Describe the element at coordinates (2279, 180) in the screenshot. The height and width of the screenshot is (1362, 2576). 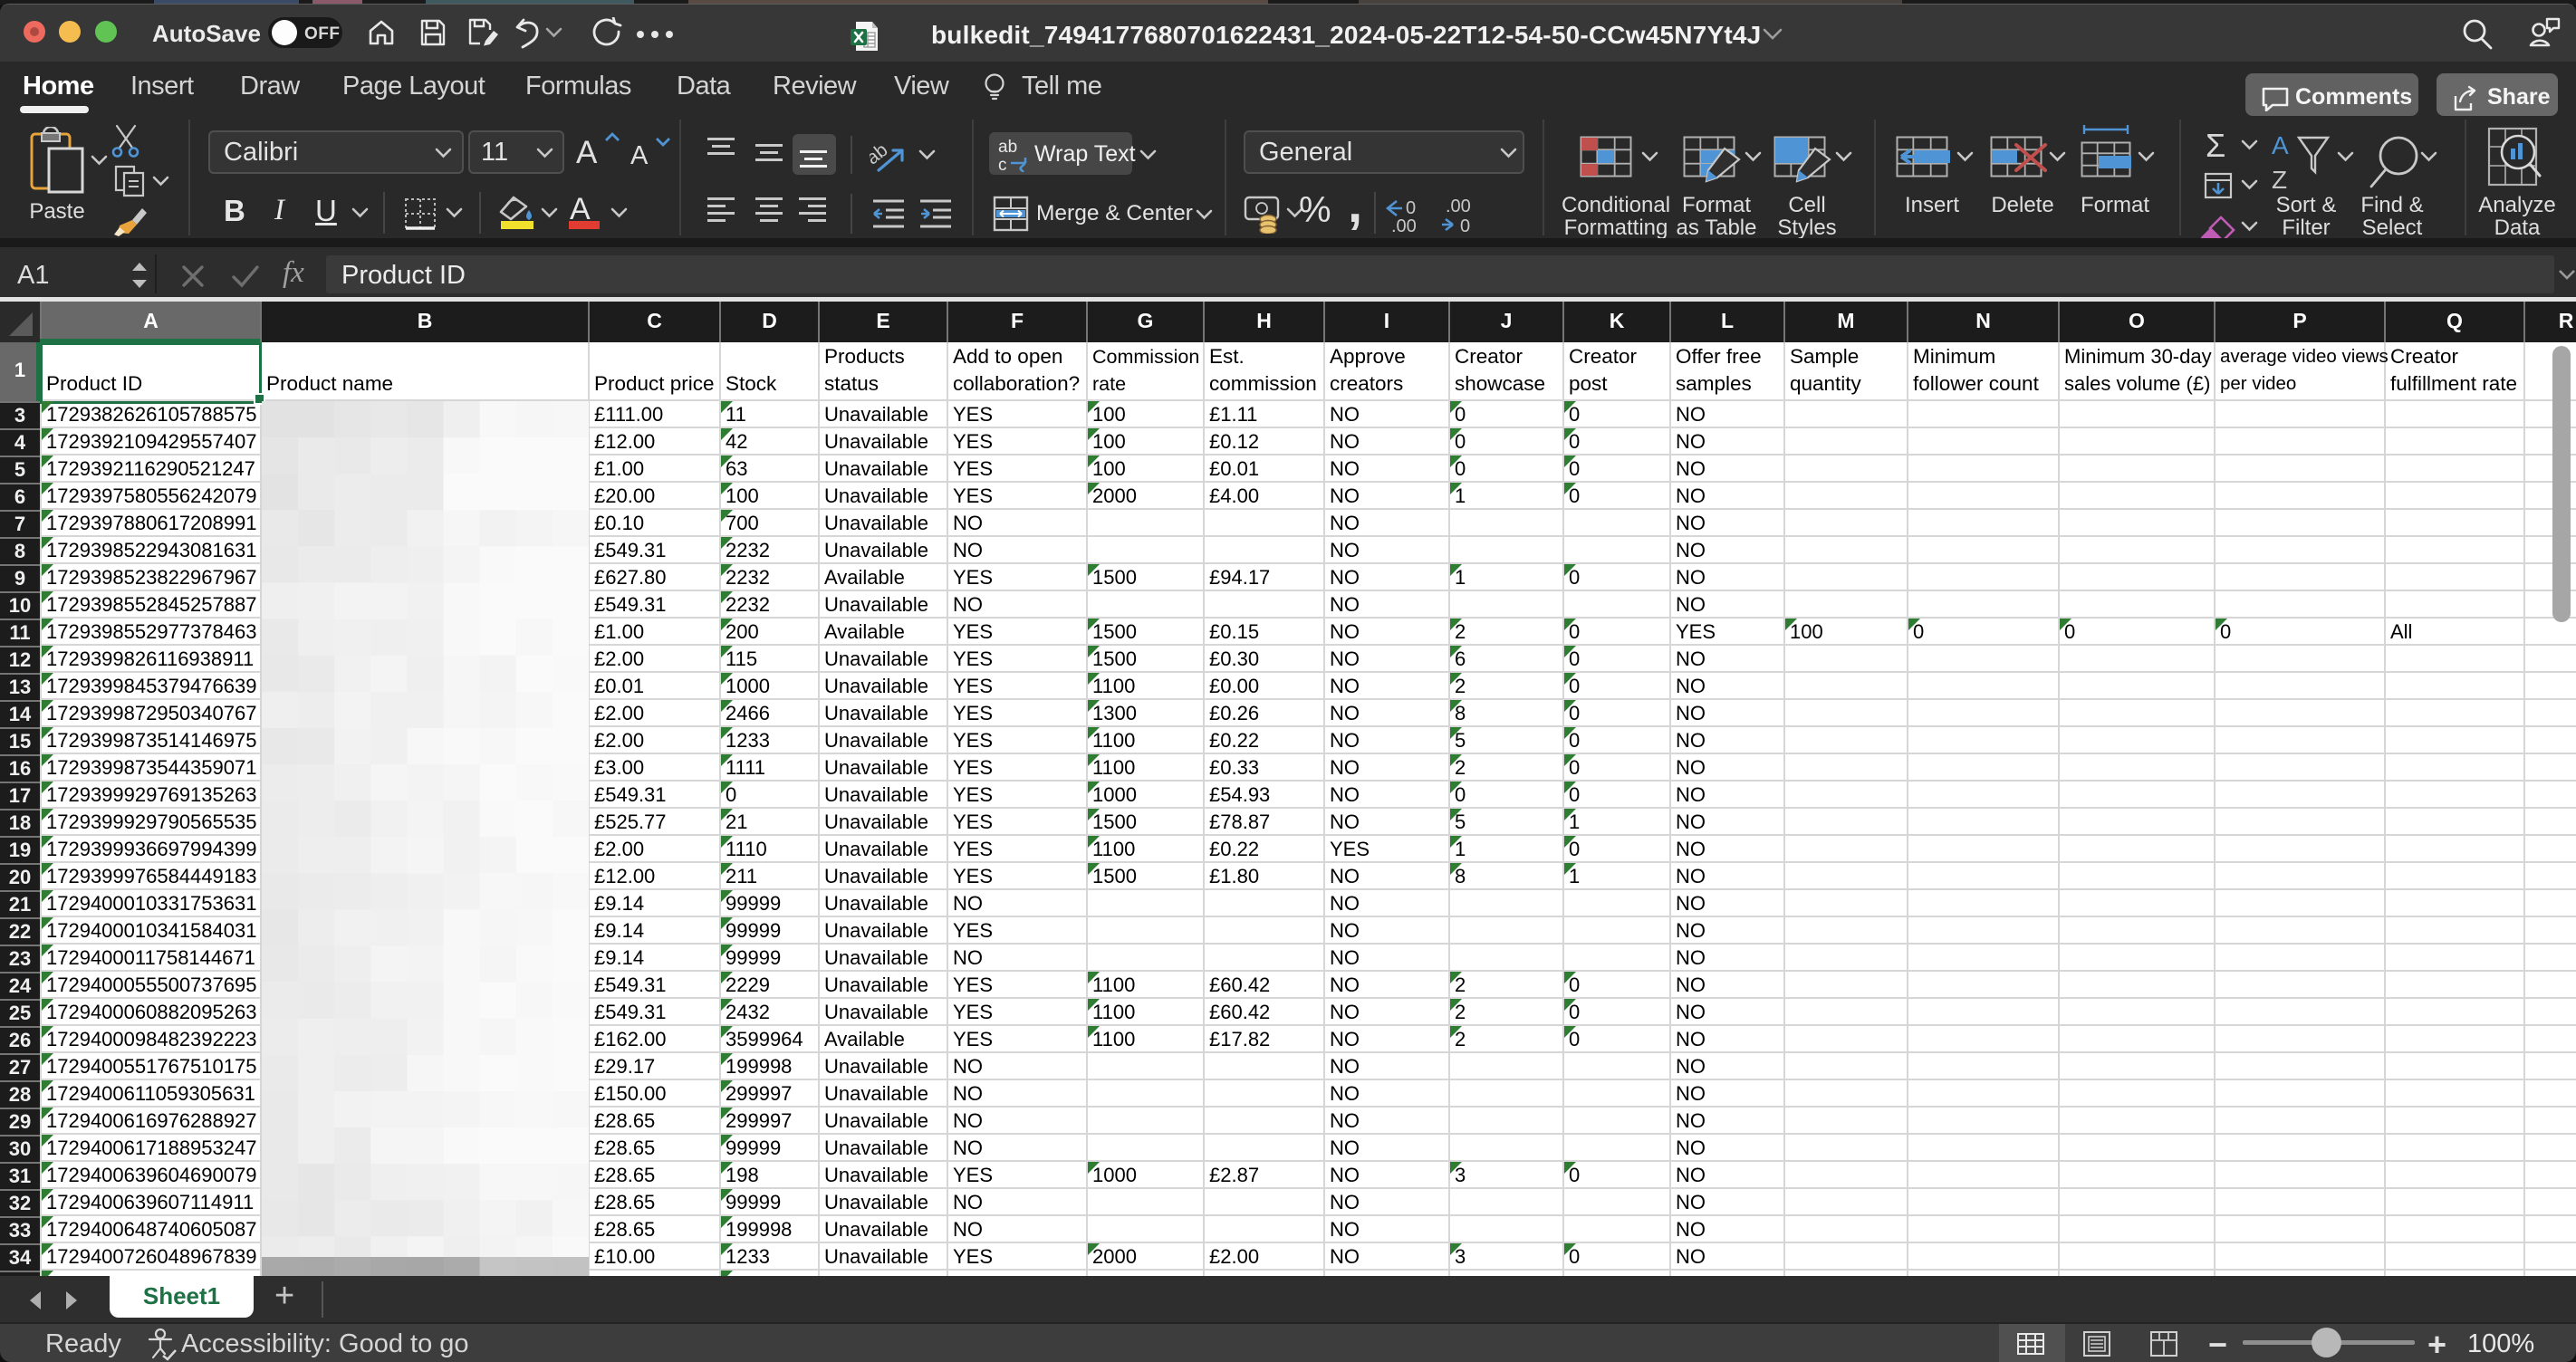
I see `svg-text: Z` at that location.